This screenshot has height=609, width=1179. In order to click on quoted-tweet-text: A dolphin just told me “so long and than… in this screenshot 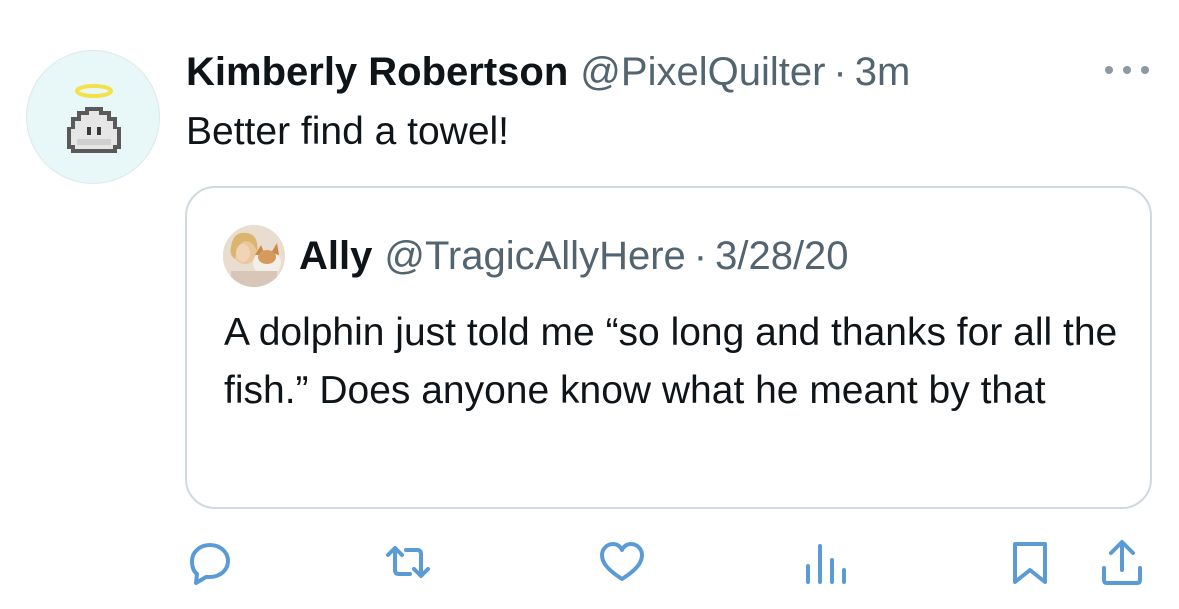, I will do `click(671, 361)`.